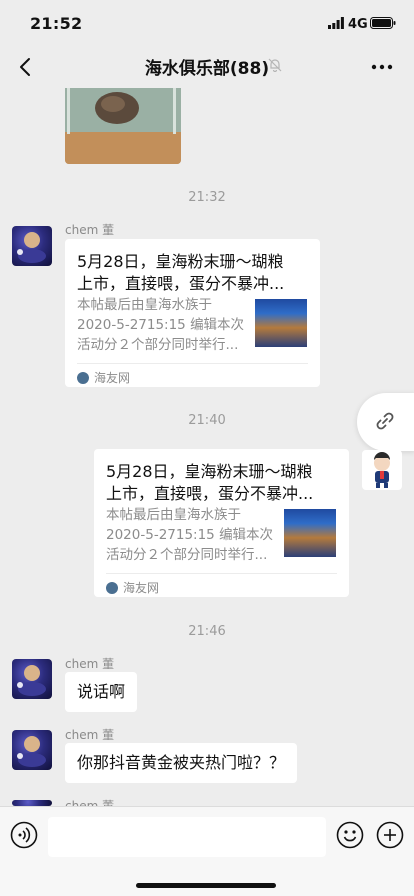 The width and height of the screenshot is (414, 896). I want to click on message-bubble: 你那抖音黄金被夹热门啦？？, so click(181, 763).